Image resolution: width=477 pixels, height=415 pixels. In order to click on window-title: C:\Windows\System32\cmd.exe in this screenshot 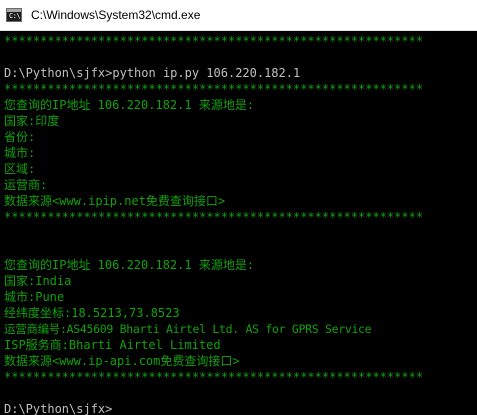, I will do `click(116, 15)`.